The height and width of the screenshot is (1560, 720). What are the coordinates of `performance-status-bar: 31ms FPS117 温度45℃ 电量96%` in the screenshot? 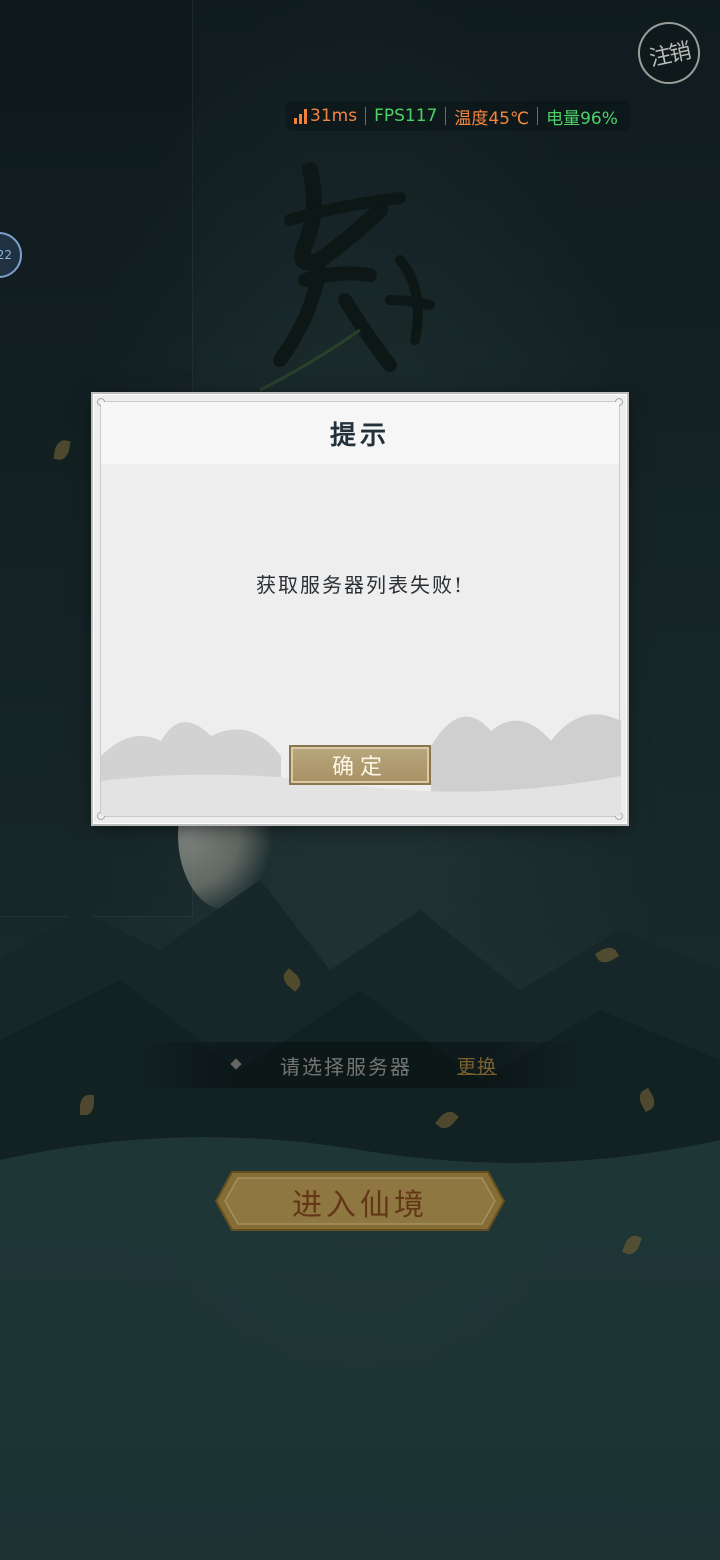 It's located at (458, 116).